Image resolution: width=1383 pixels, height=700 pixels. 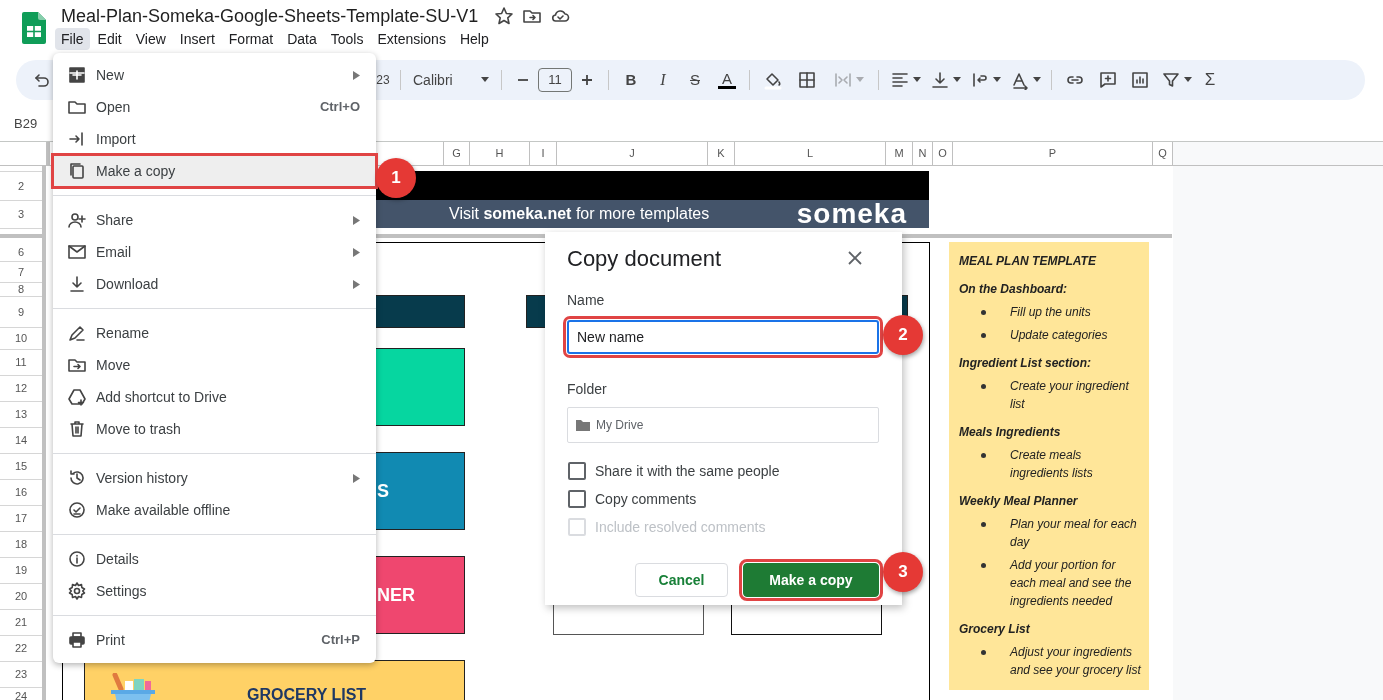 What do you see at coordinates (21, 389) in the screenshot?
I see `row-header: 12` at bounding box center [21, 389].